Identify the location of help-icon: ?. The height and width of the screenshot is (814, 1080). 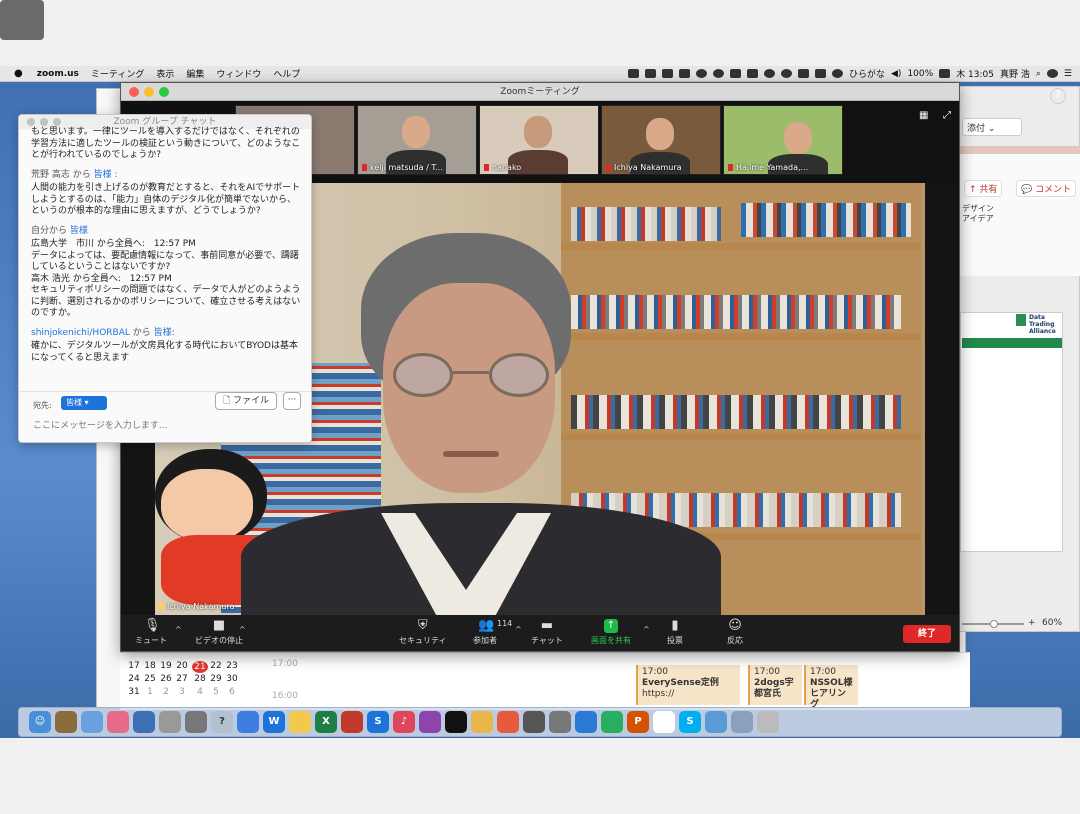
(1058, 96).